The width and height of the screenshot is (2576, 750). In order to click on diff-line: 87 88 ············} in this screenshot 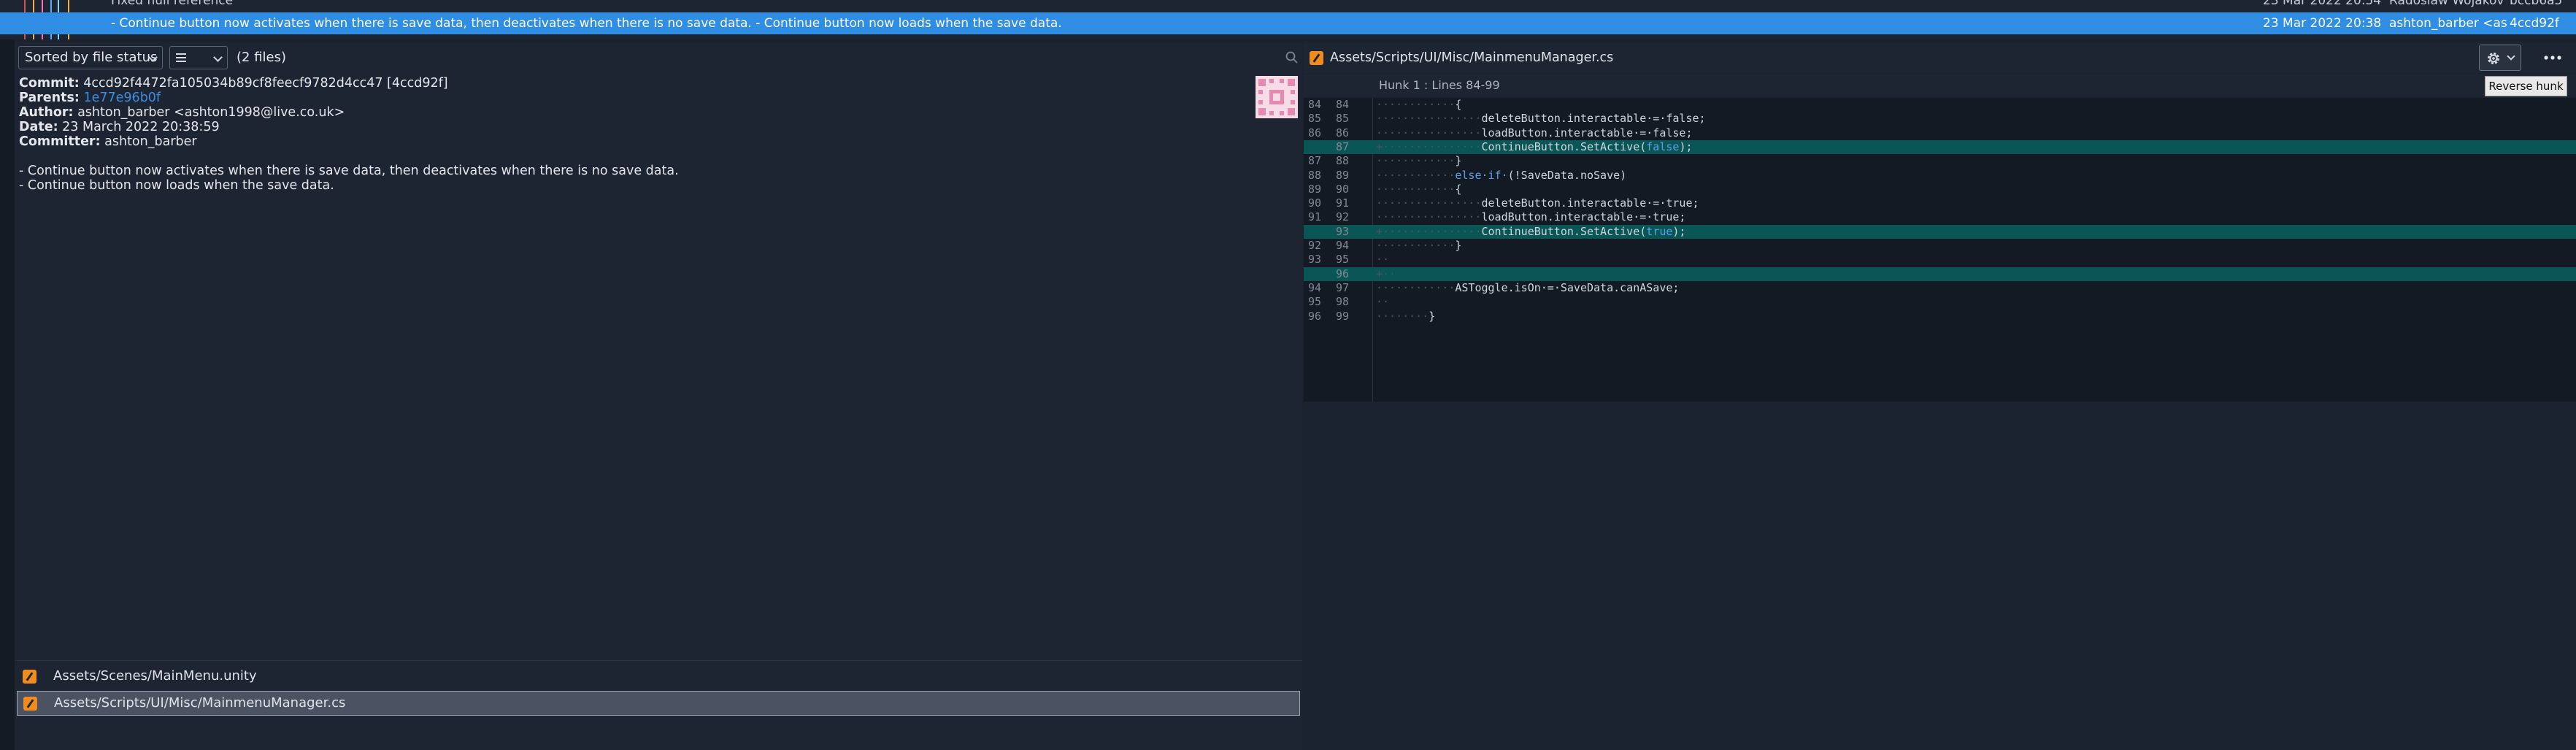, I will do `click(1940, 161)`.